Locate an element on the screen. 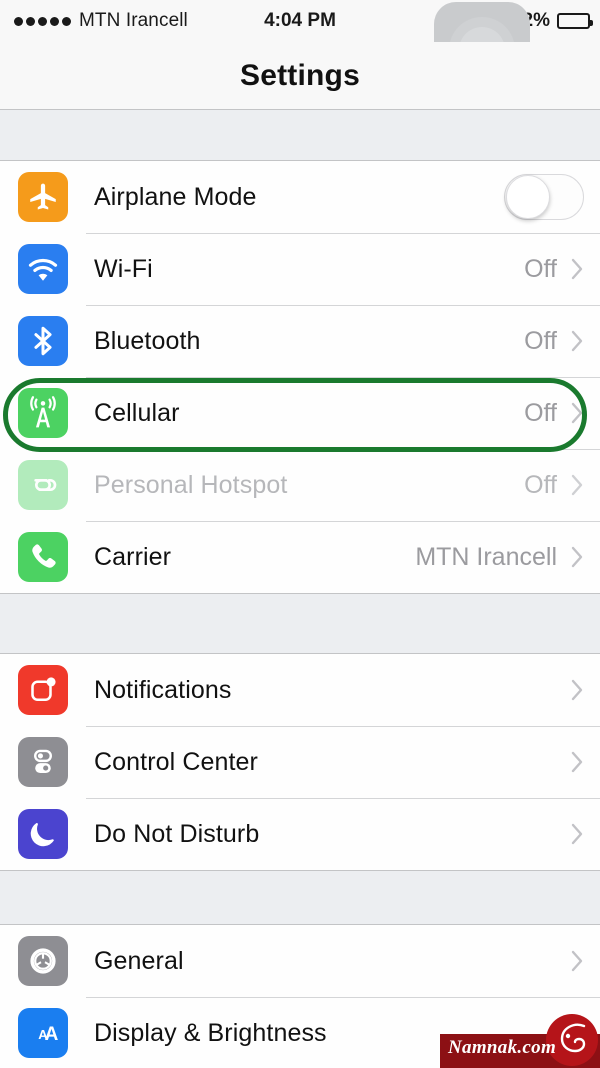 Image resolution: width=600 pixels, height=1068 pixels. settings-row-notifications: Notifications is located at coordinates (300, 690).